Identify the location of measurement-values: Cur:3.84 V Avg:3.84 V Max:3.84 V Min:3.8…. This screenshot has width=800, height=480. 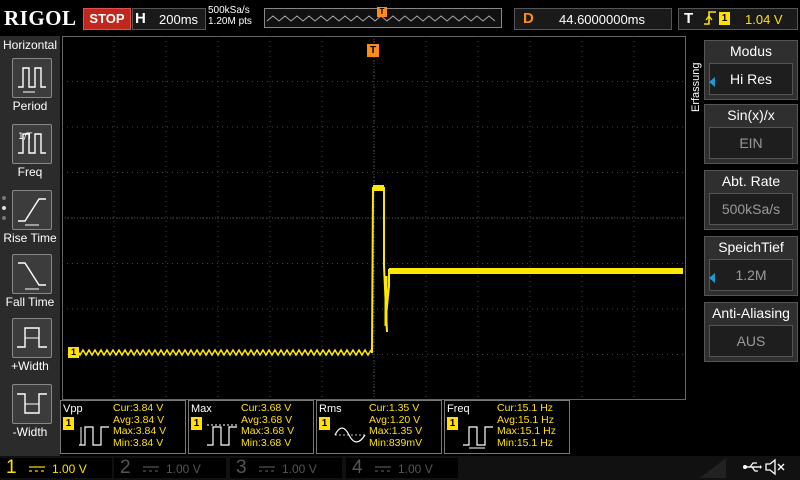
(140, 425).